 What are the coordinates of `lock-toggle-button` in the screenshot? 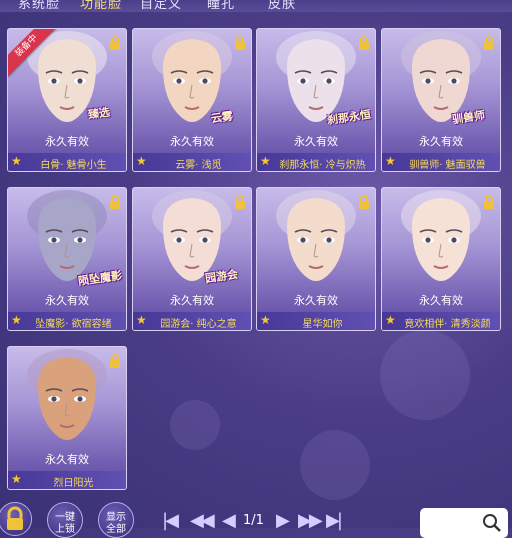 It's located at (16, 519).